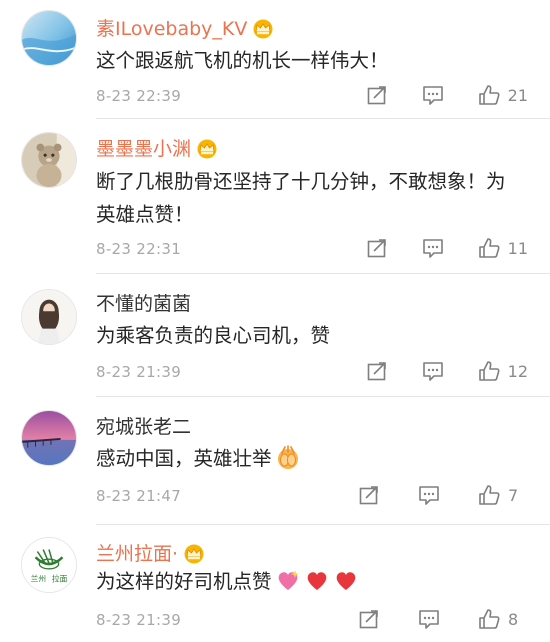 This screenshot has width=550, height=642. What do you see at coordinates (447, 95) in the screenshot?
I see `comment-actions: 21` at bounding box center [447, 95].